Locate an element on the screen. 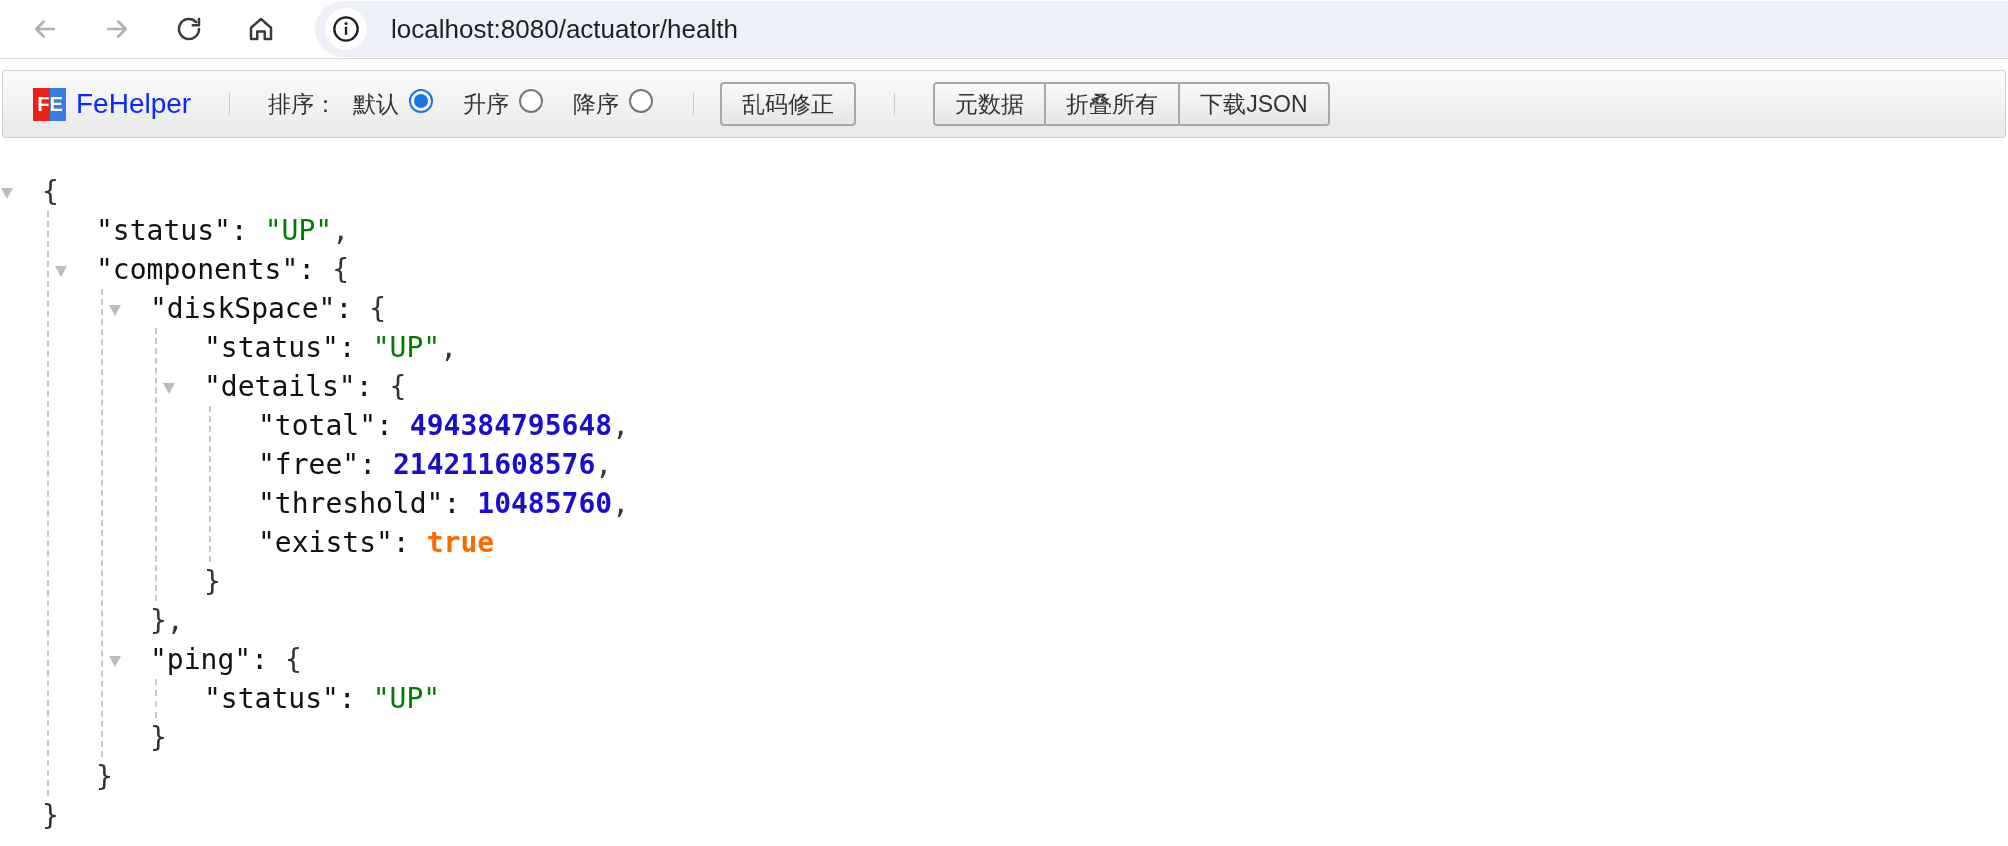 The image size is (2008, 846). json-value: 494384795648 is located at coordinates (511, 425).